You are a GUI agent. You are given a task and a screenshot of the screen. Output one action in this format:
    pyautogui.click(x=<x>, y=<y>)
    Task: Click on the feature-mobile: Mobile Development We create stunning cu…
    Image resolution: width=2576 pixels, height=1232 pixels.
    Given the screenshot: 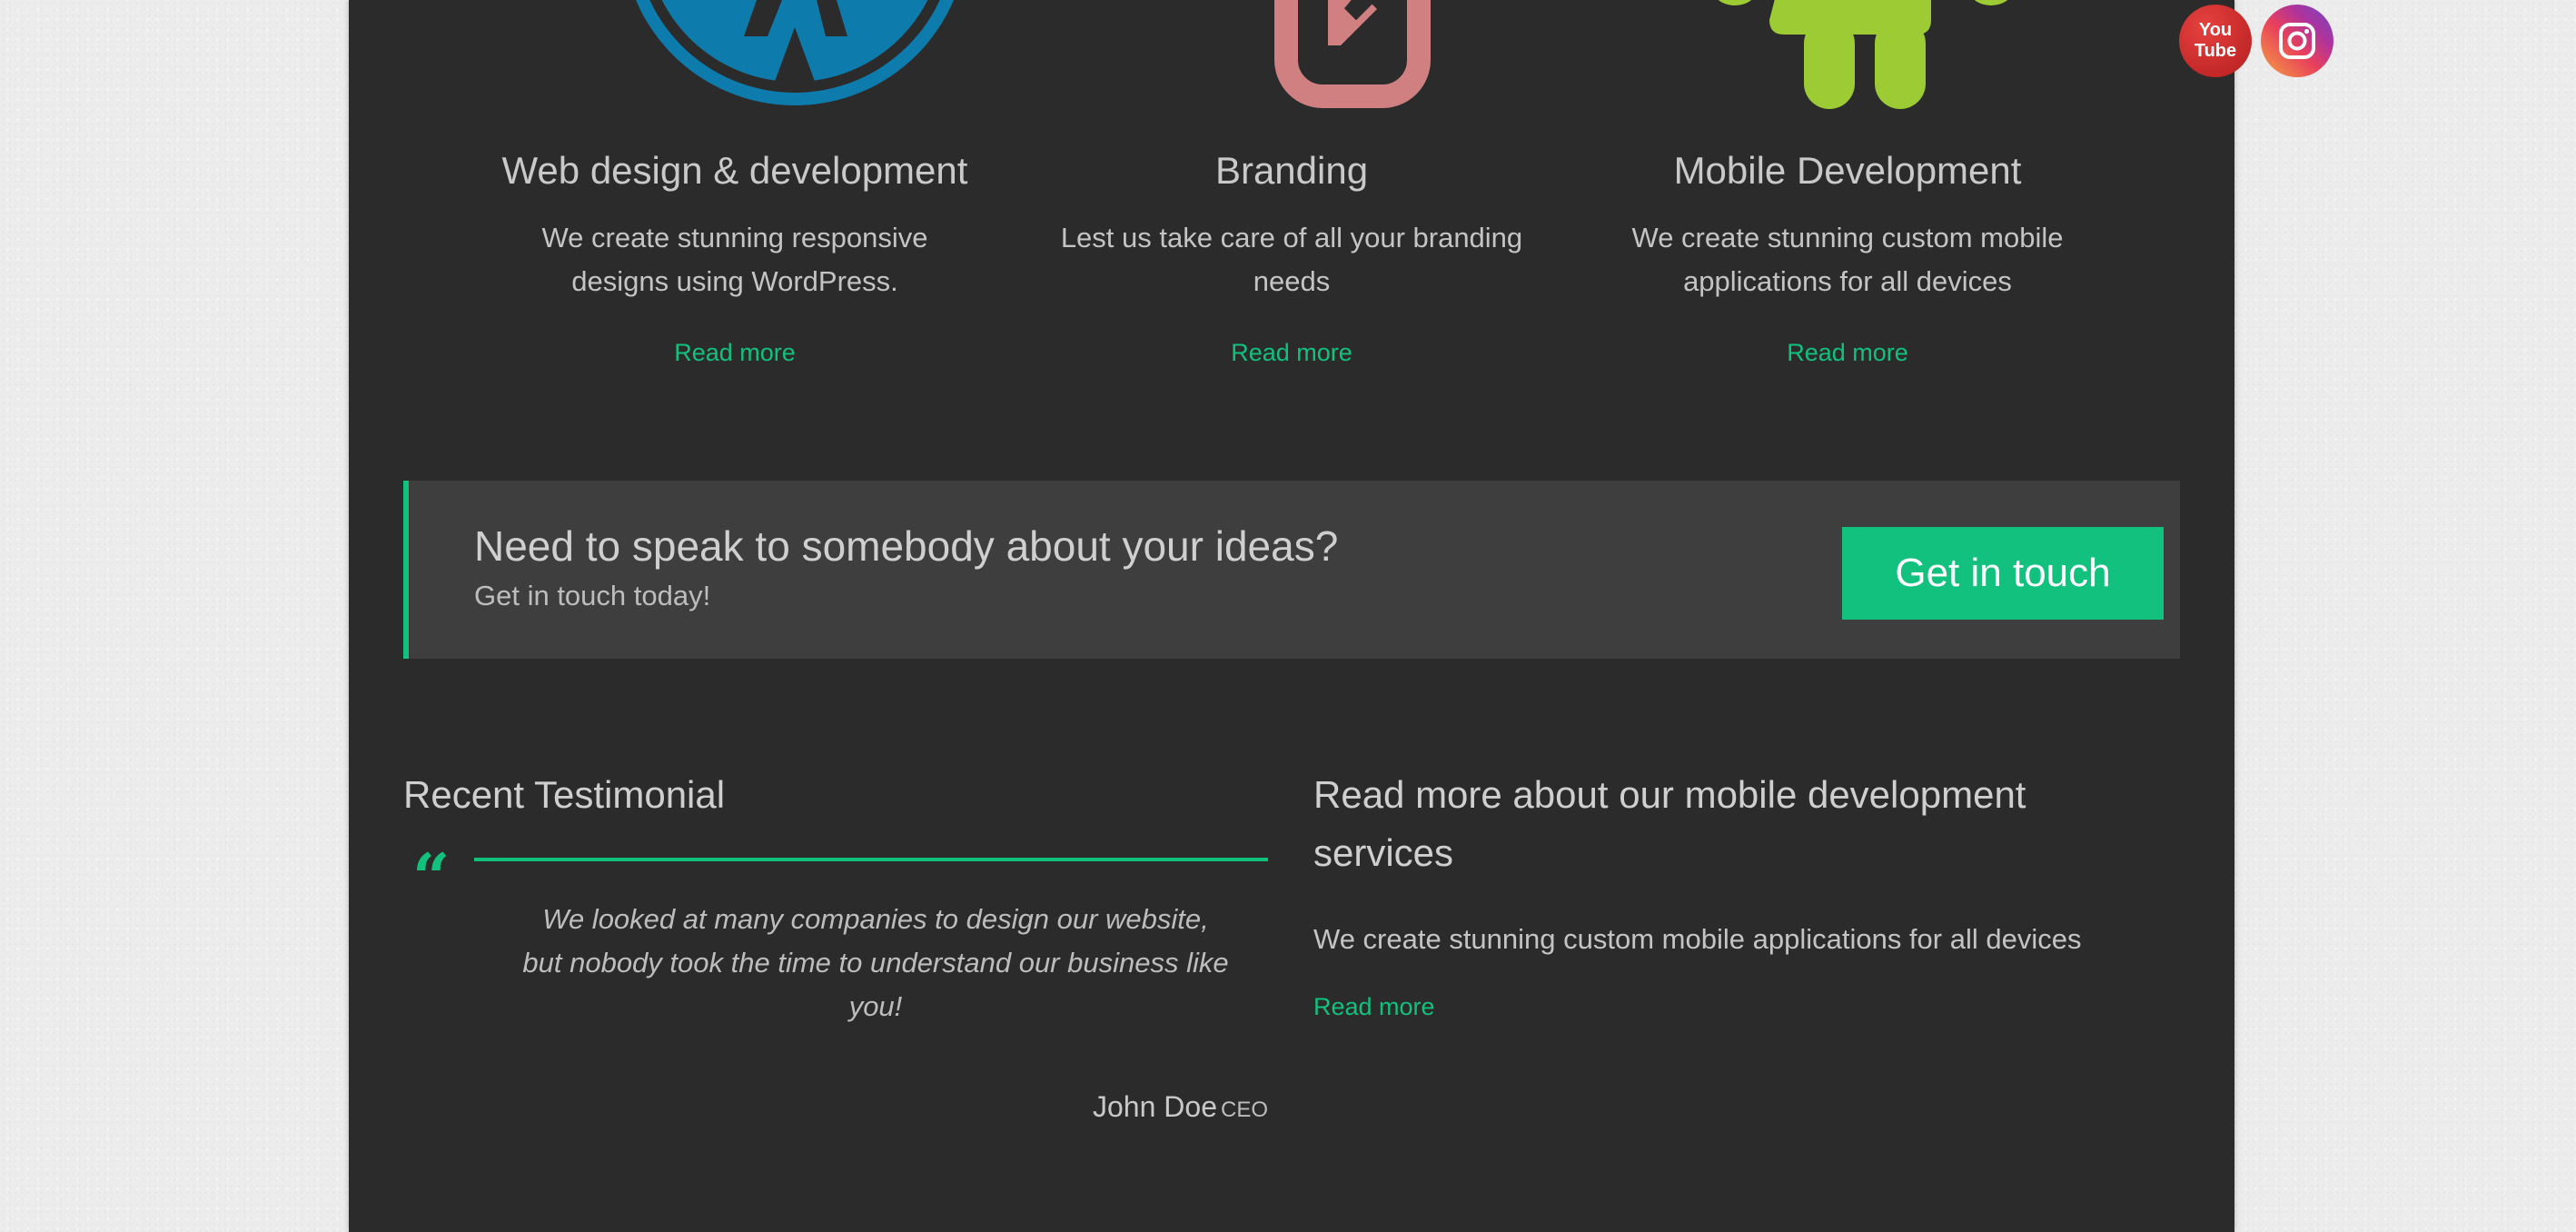 What is the action you would take?
    pyautogui.click(x=1847, y=191)
    